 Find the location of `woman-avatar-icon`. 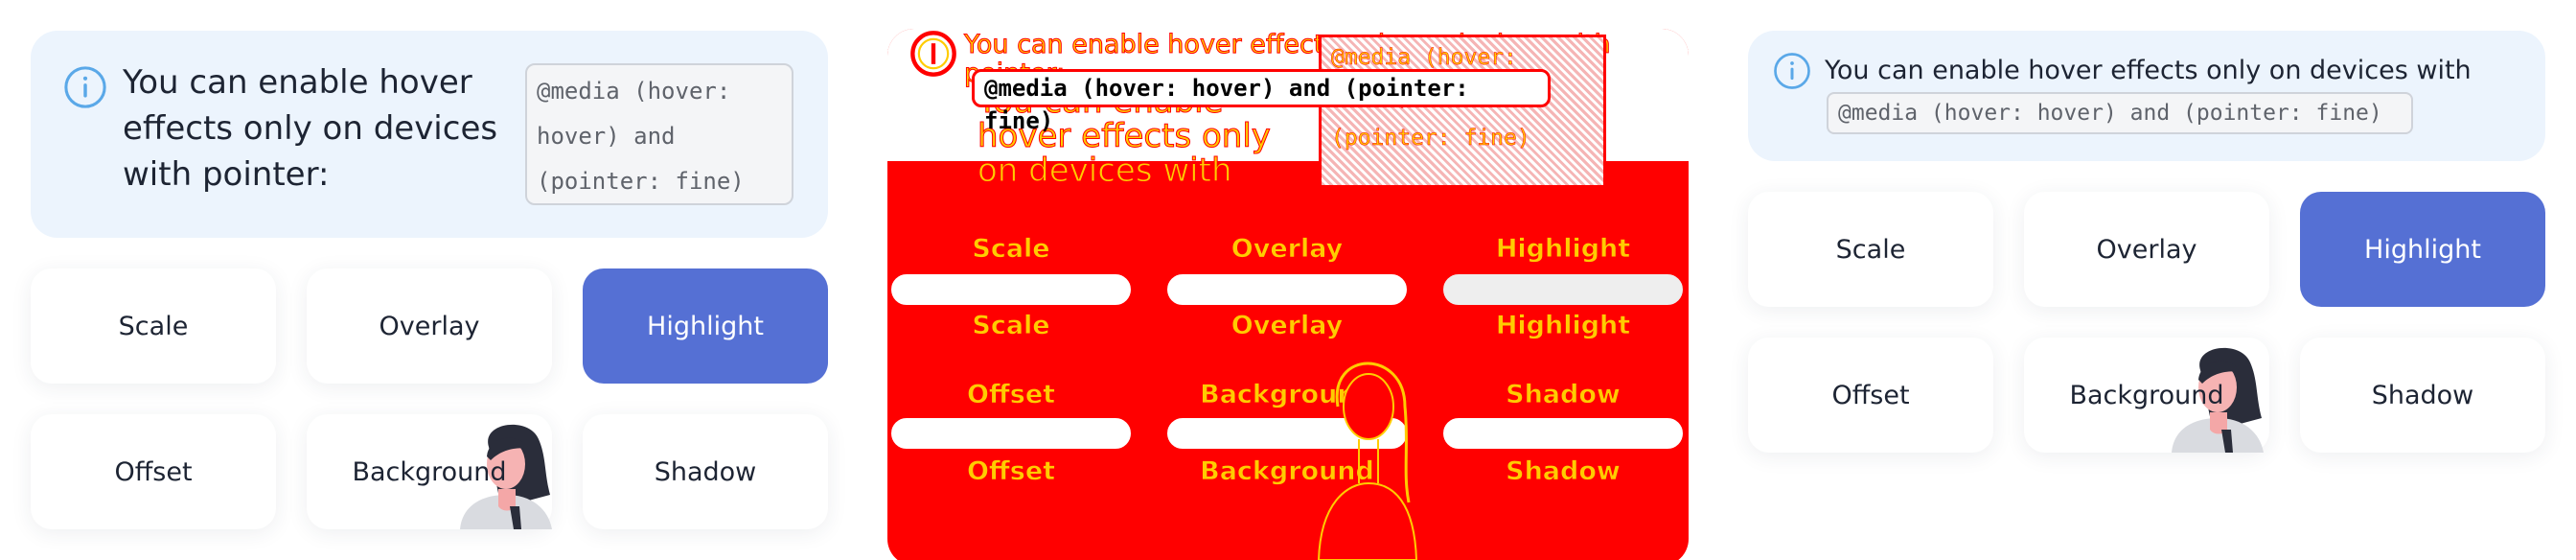

woman-avatar-icon is located at coordinates (1367, 461).